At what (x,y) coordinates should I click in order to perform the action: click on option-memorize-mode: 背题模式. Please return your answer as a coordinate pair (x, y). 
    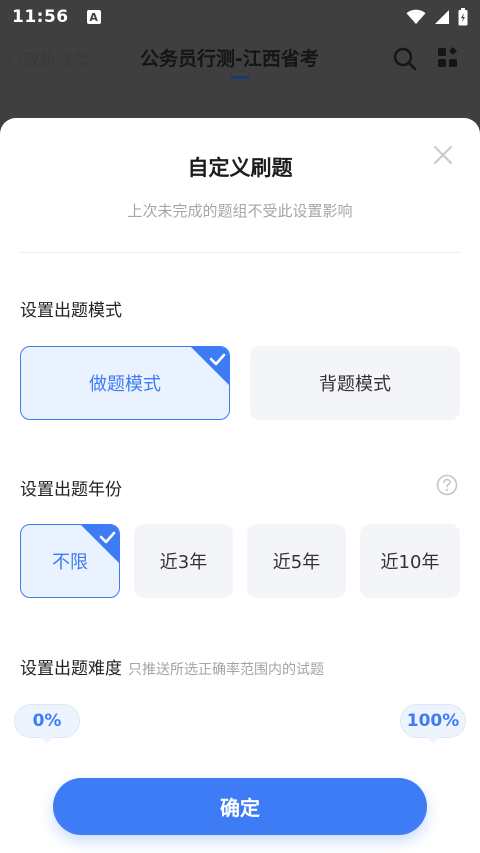
    Looking at the image, I should click on (355, 383).